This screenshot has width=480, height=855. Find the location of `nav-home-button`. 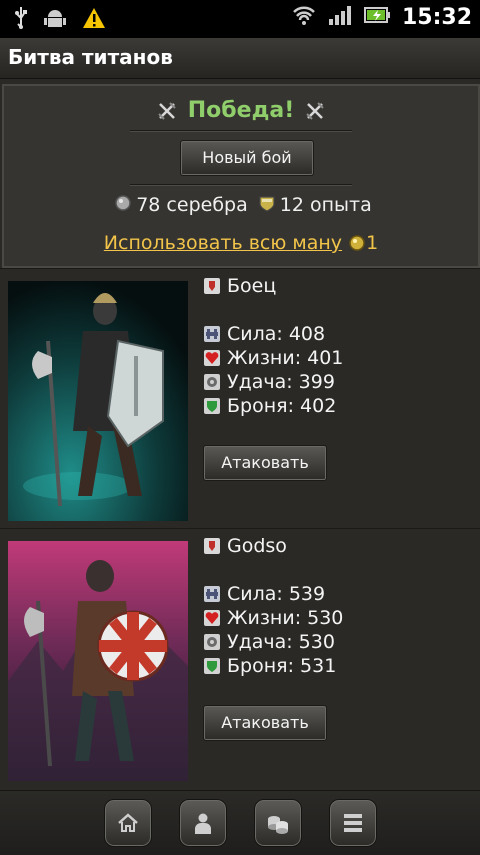

nav-home-button is located at coordinates (128, 823).